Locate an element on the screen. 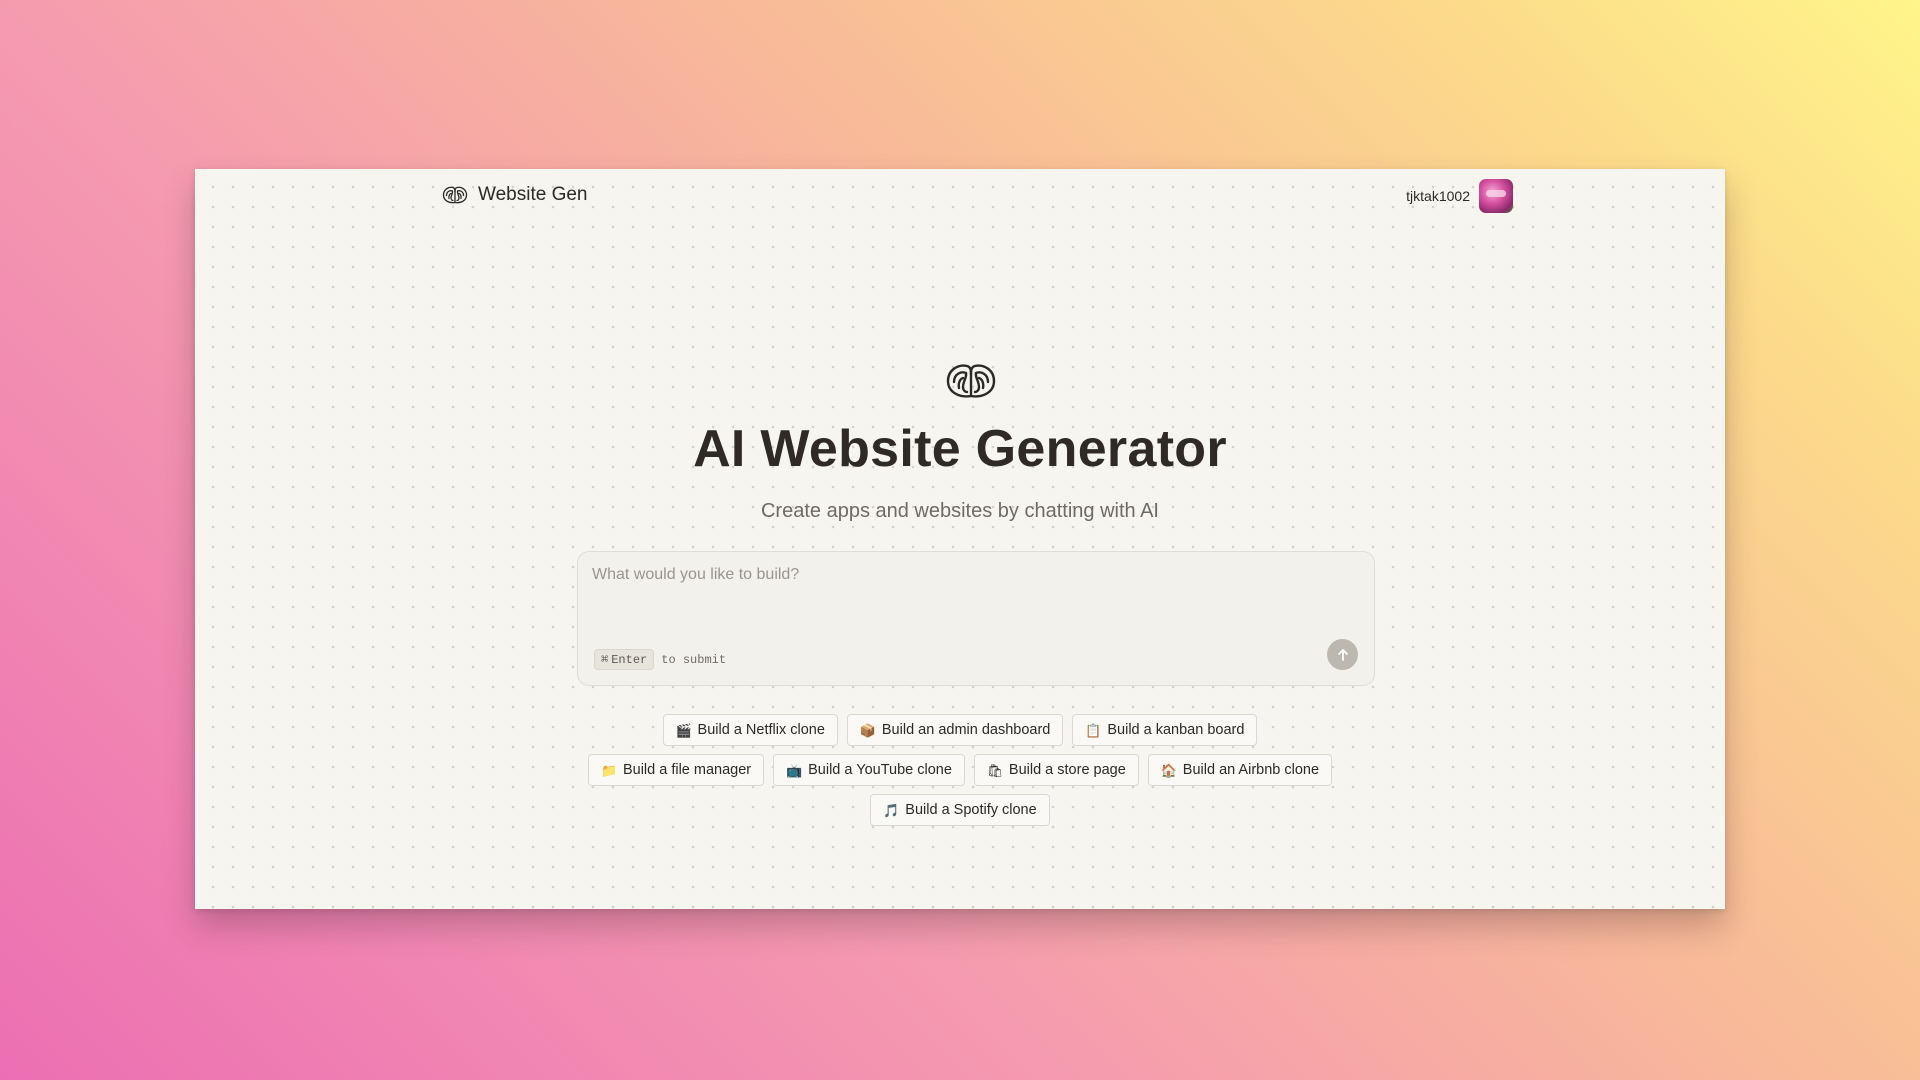 The width and height of the screenshot is (1920, 1080). top-nav: Website Gen tjktak1002 is located at coordinates (960, 198).